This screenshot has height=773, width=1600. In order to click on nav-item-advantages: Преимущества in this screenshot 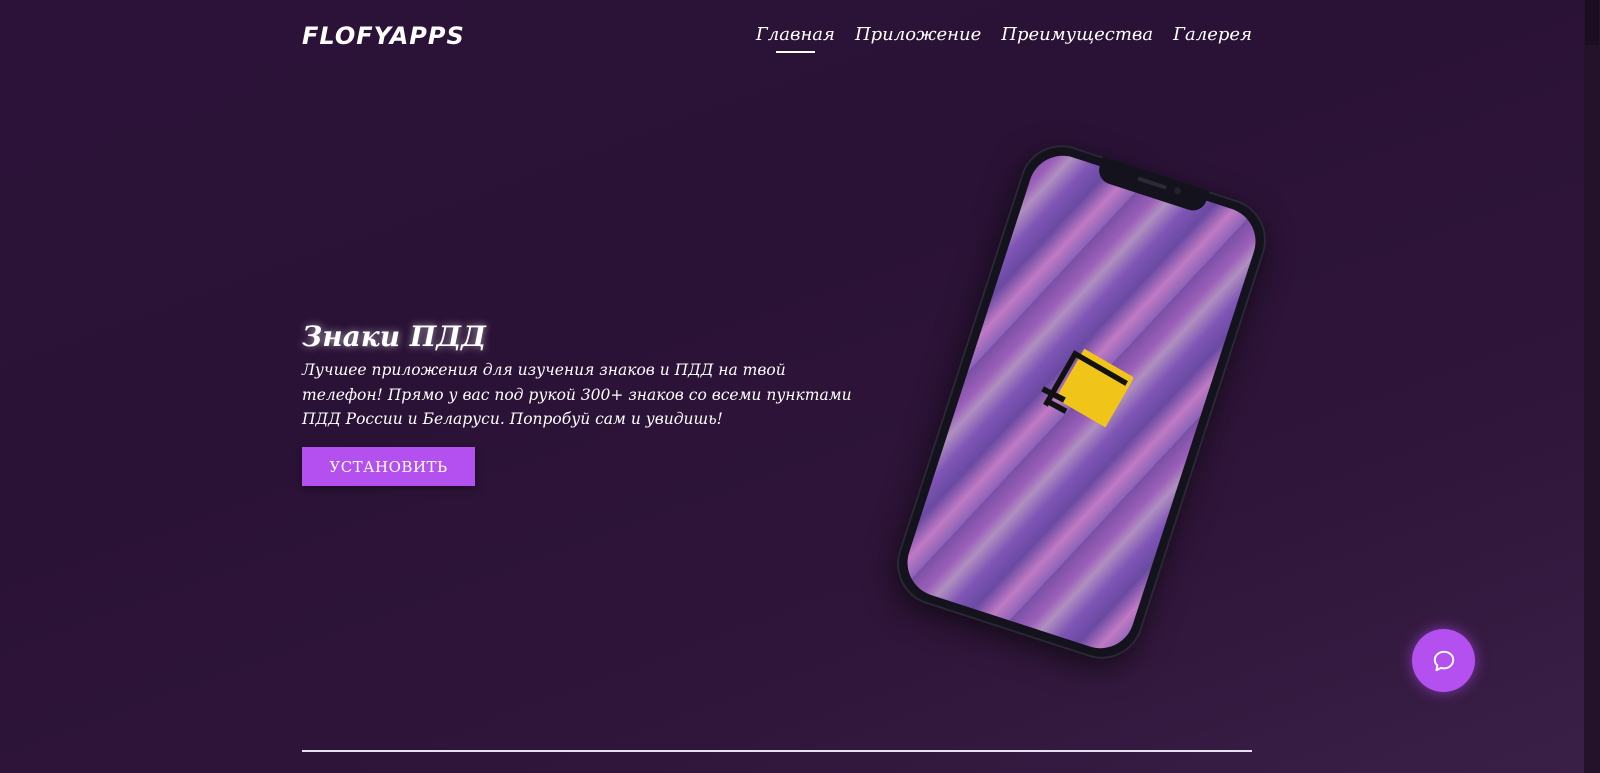, I will do `click(1077, 34)`.